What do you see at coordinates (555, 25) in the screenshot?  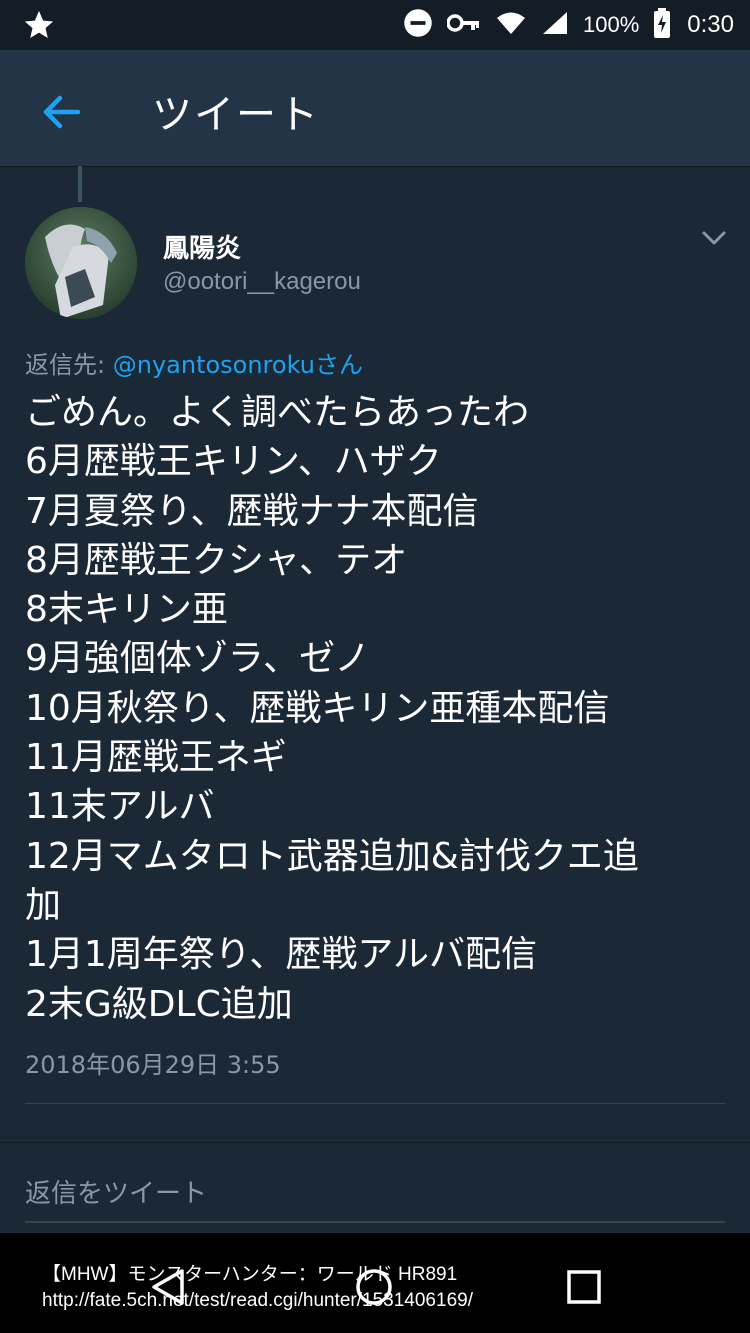 I see `signal-icon` at bounding box center [555, 25].